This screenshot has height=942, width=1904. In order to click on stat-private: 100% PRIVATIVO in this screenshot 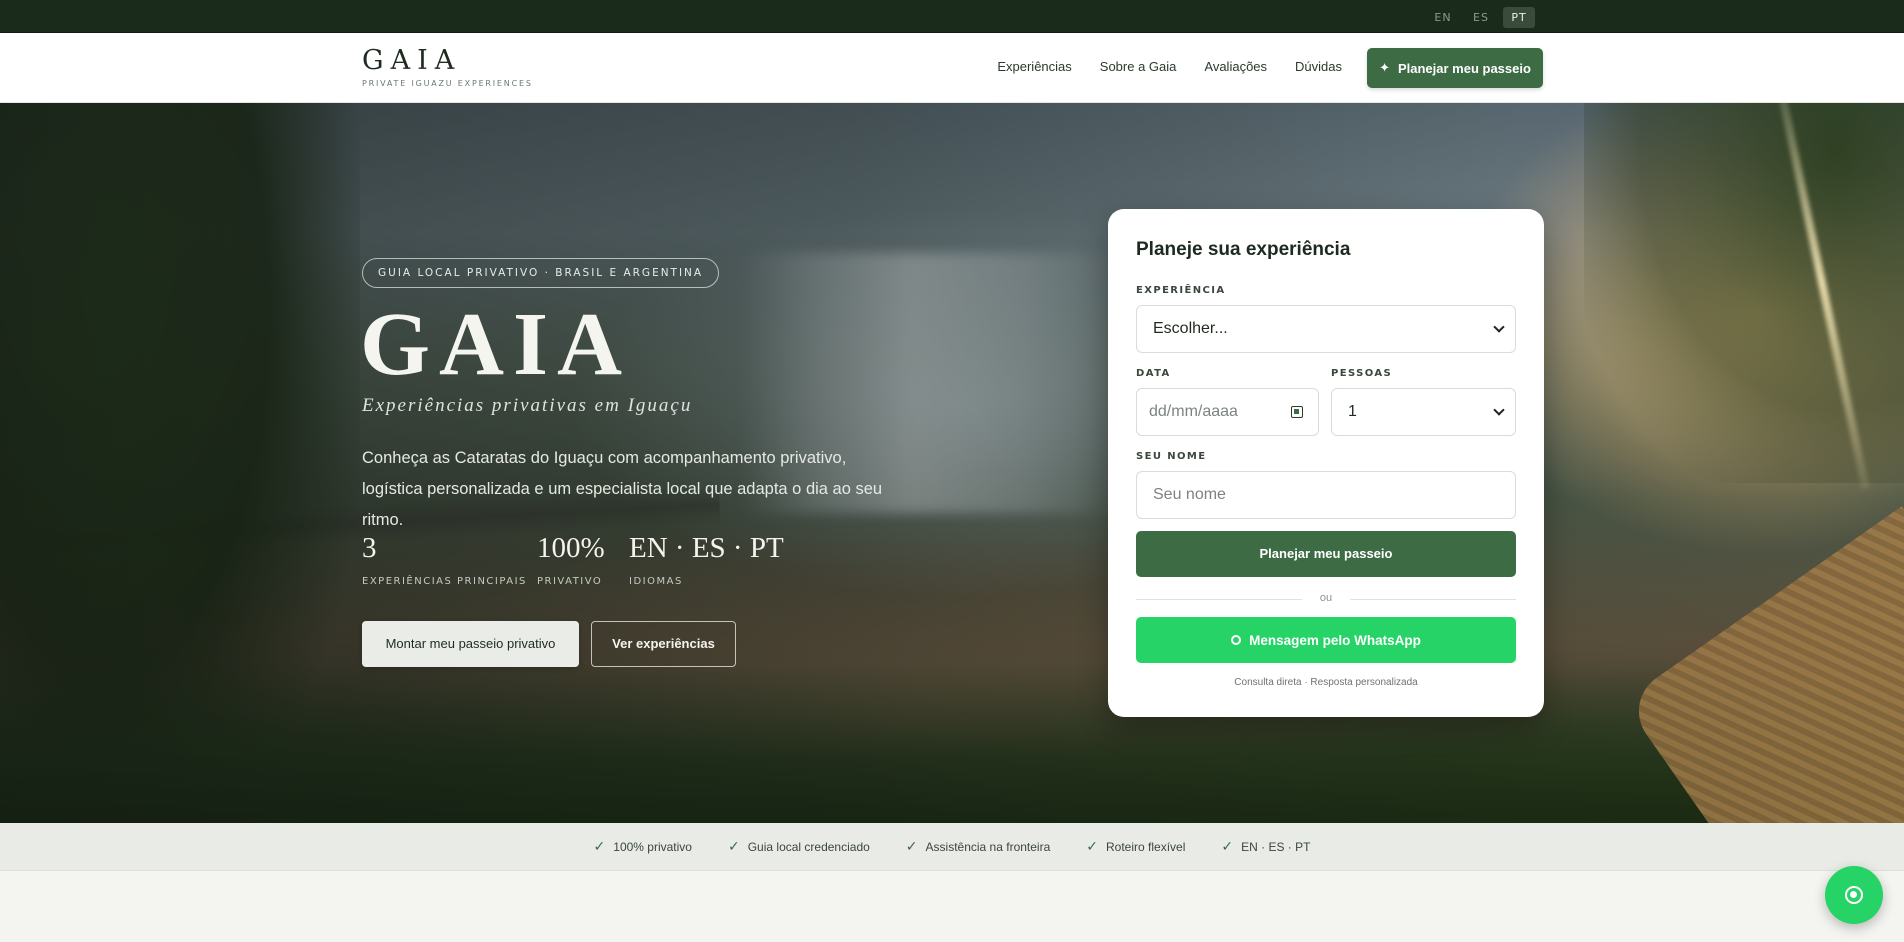, I will do `click(583, 559)`.